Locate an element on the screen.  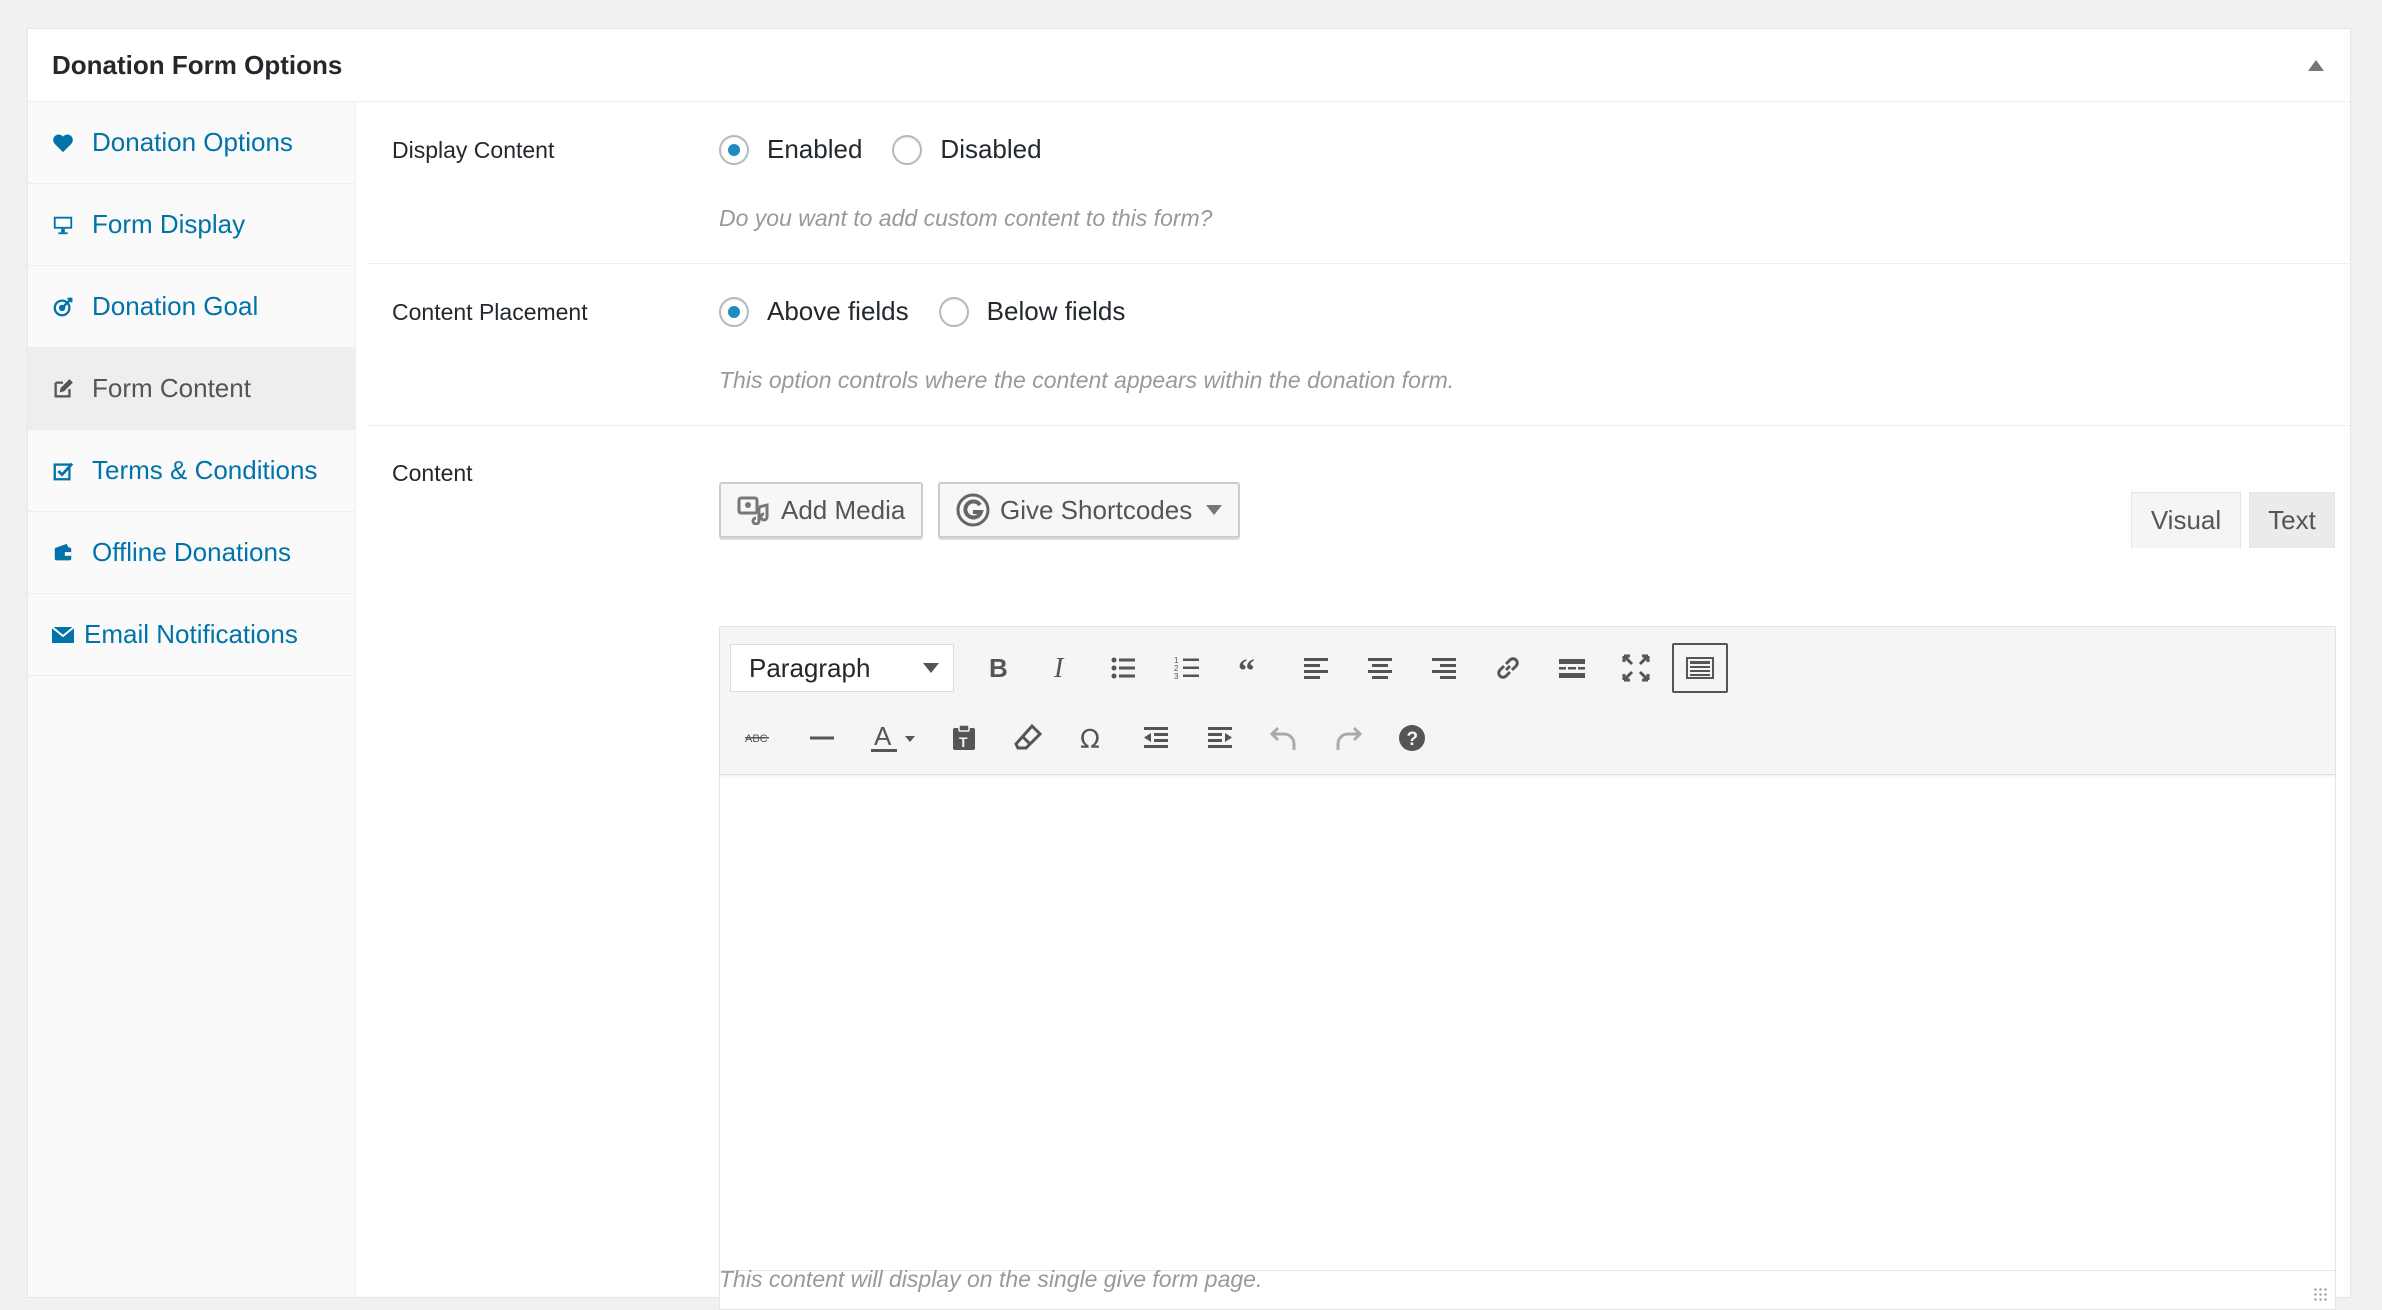
panel-header: Donation Form Options is located at coordinates (1189, 65).